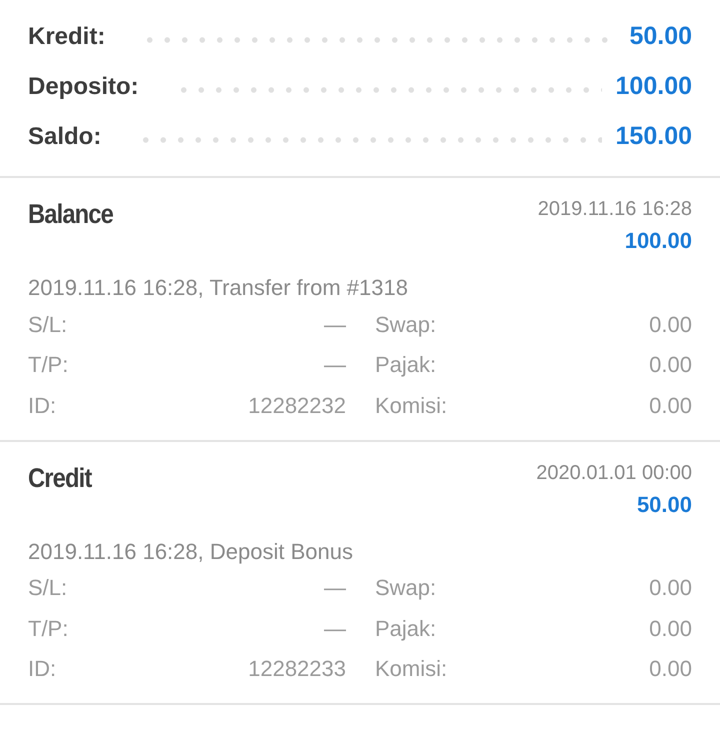 Image resolution: width=720 pixels, height=741 pixels. I want to click on summary-label: Deposito:, so click(83, 87).